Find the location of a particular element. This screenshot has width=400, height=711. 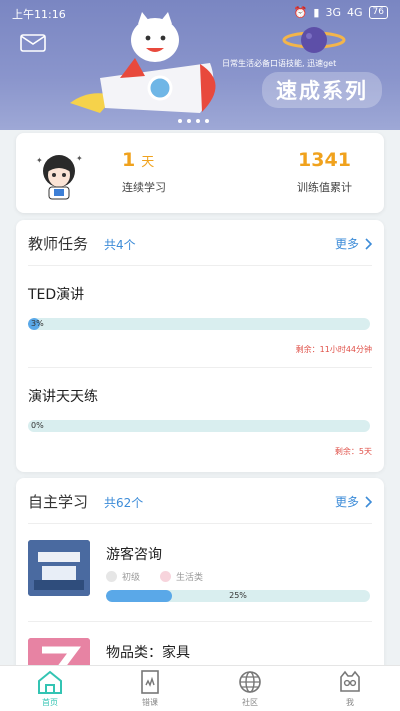

total-value: 1341 is located at coordinates (324, 160).